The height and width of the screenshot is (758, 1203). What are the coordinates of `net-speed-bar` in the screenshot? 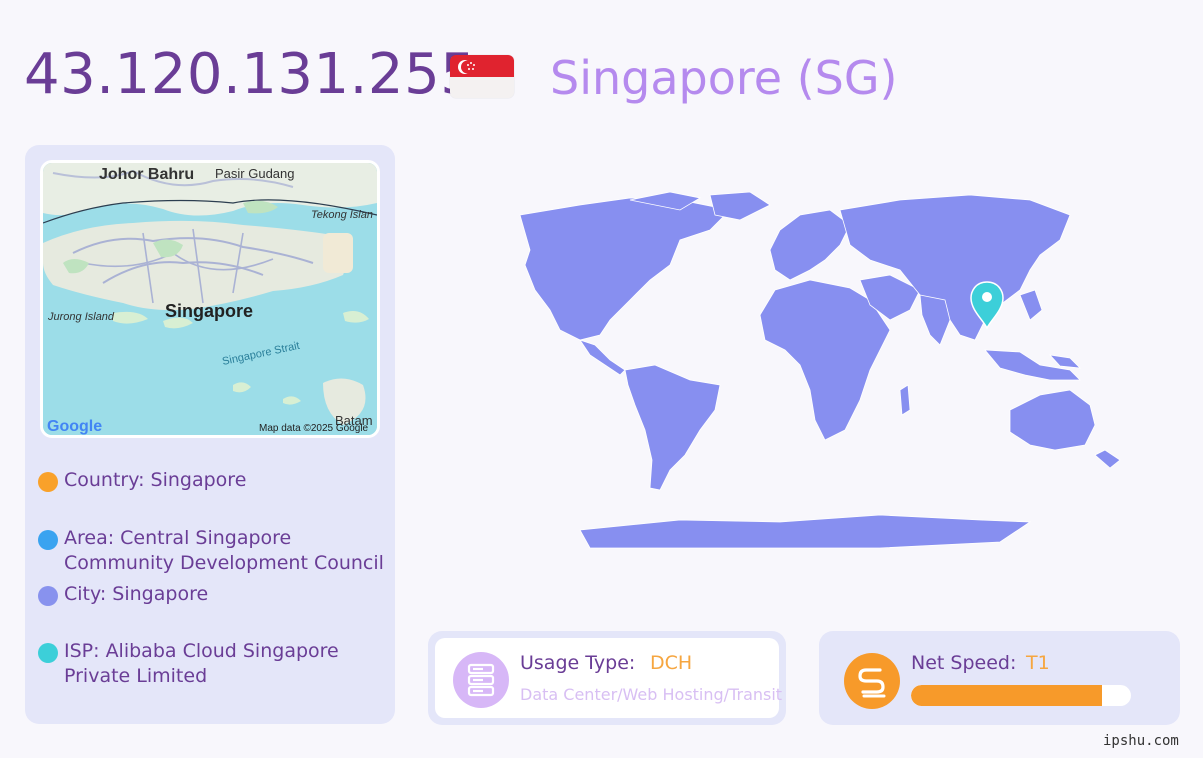 It's located at (1021, 695).